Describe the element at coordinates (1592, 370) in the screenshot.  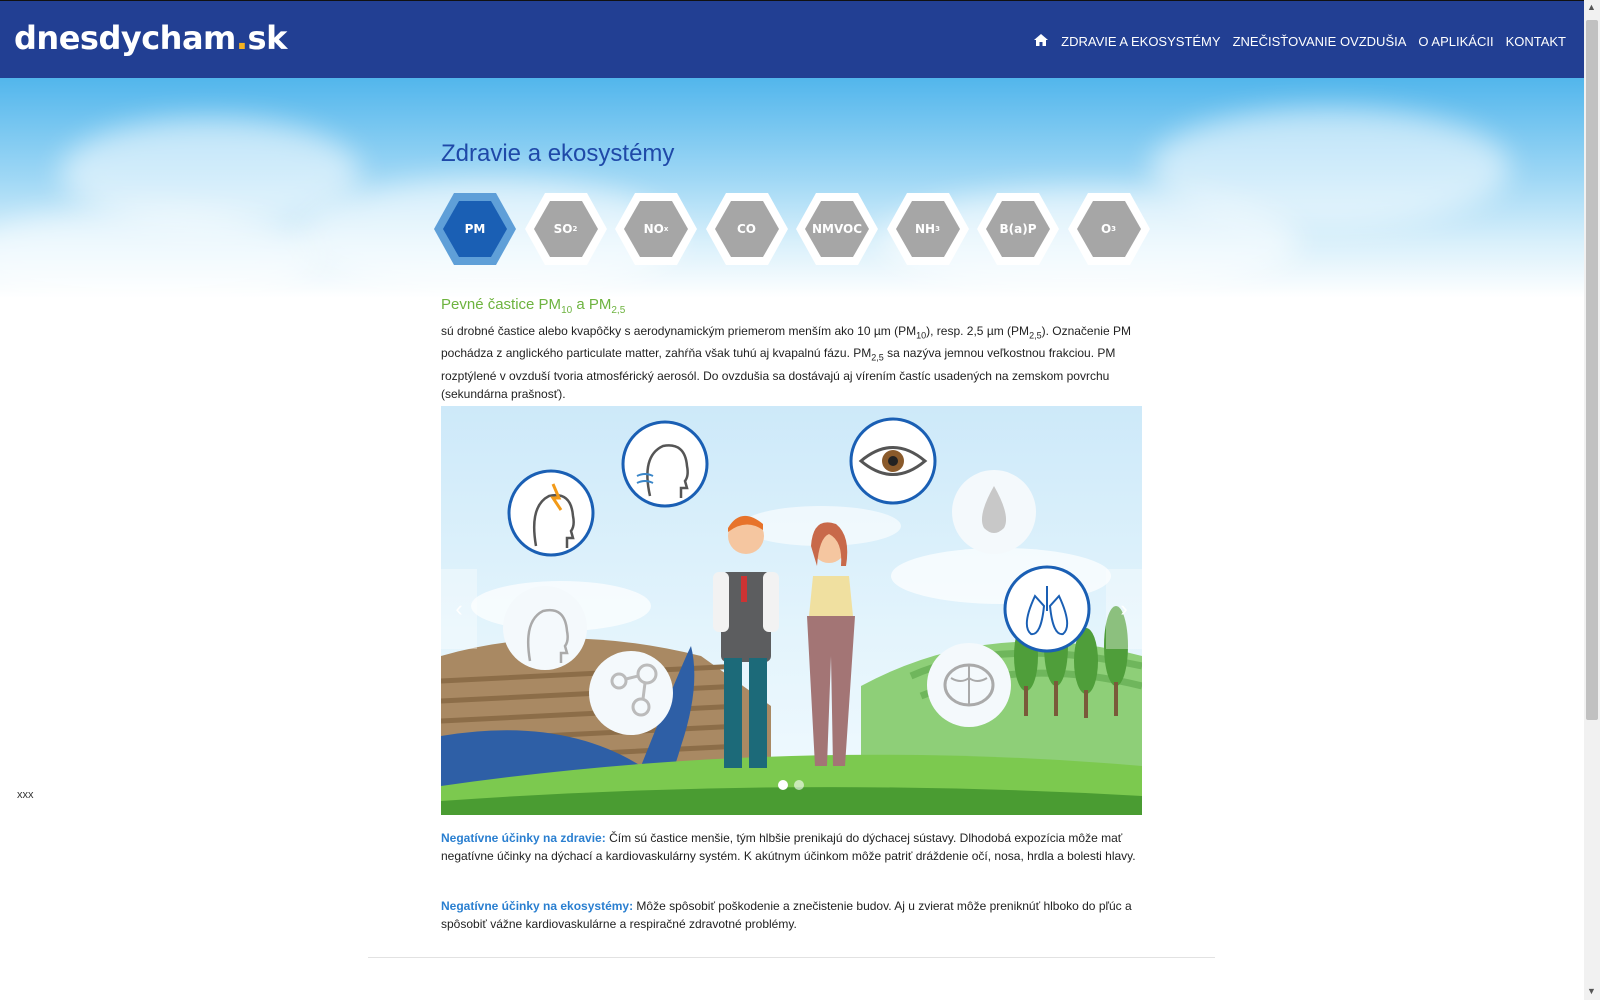
I see `scrollbar-thumb` at that location.